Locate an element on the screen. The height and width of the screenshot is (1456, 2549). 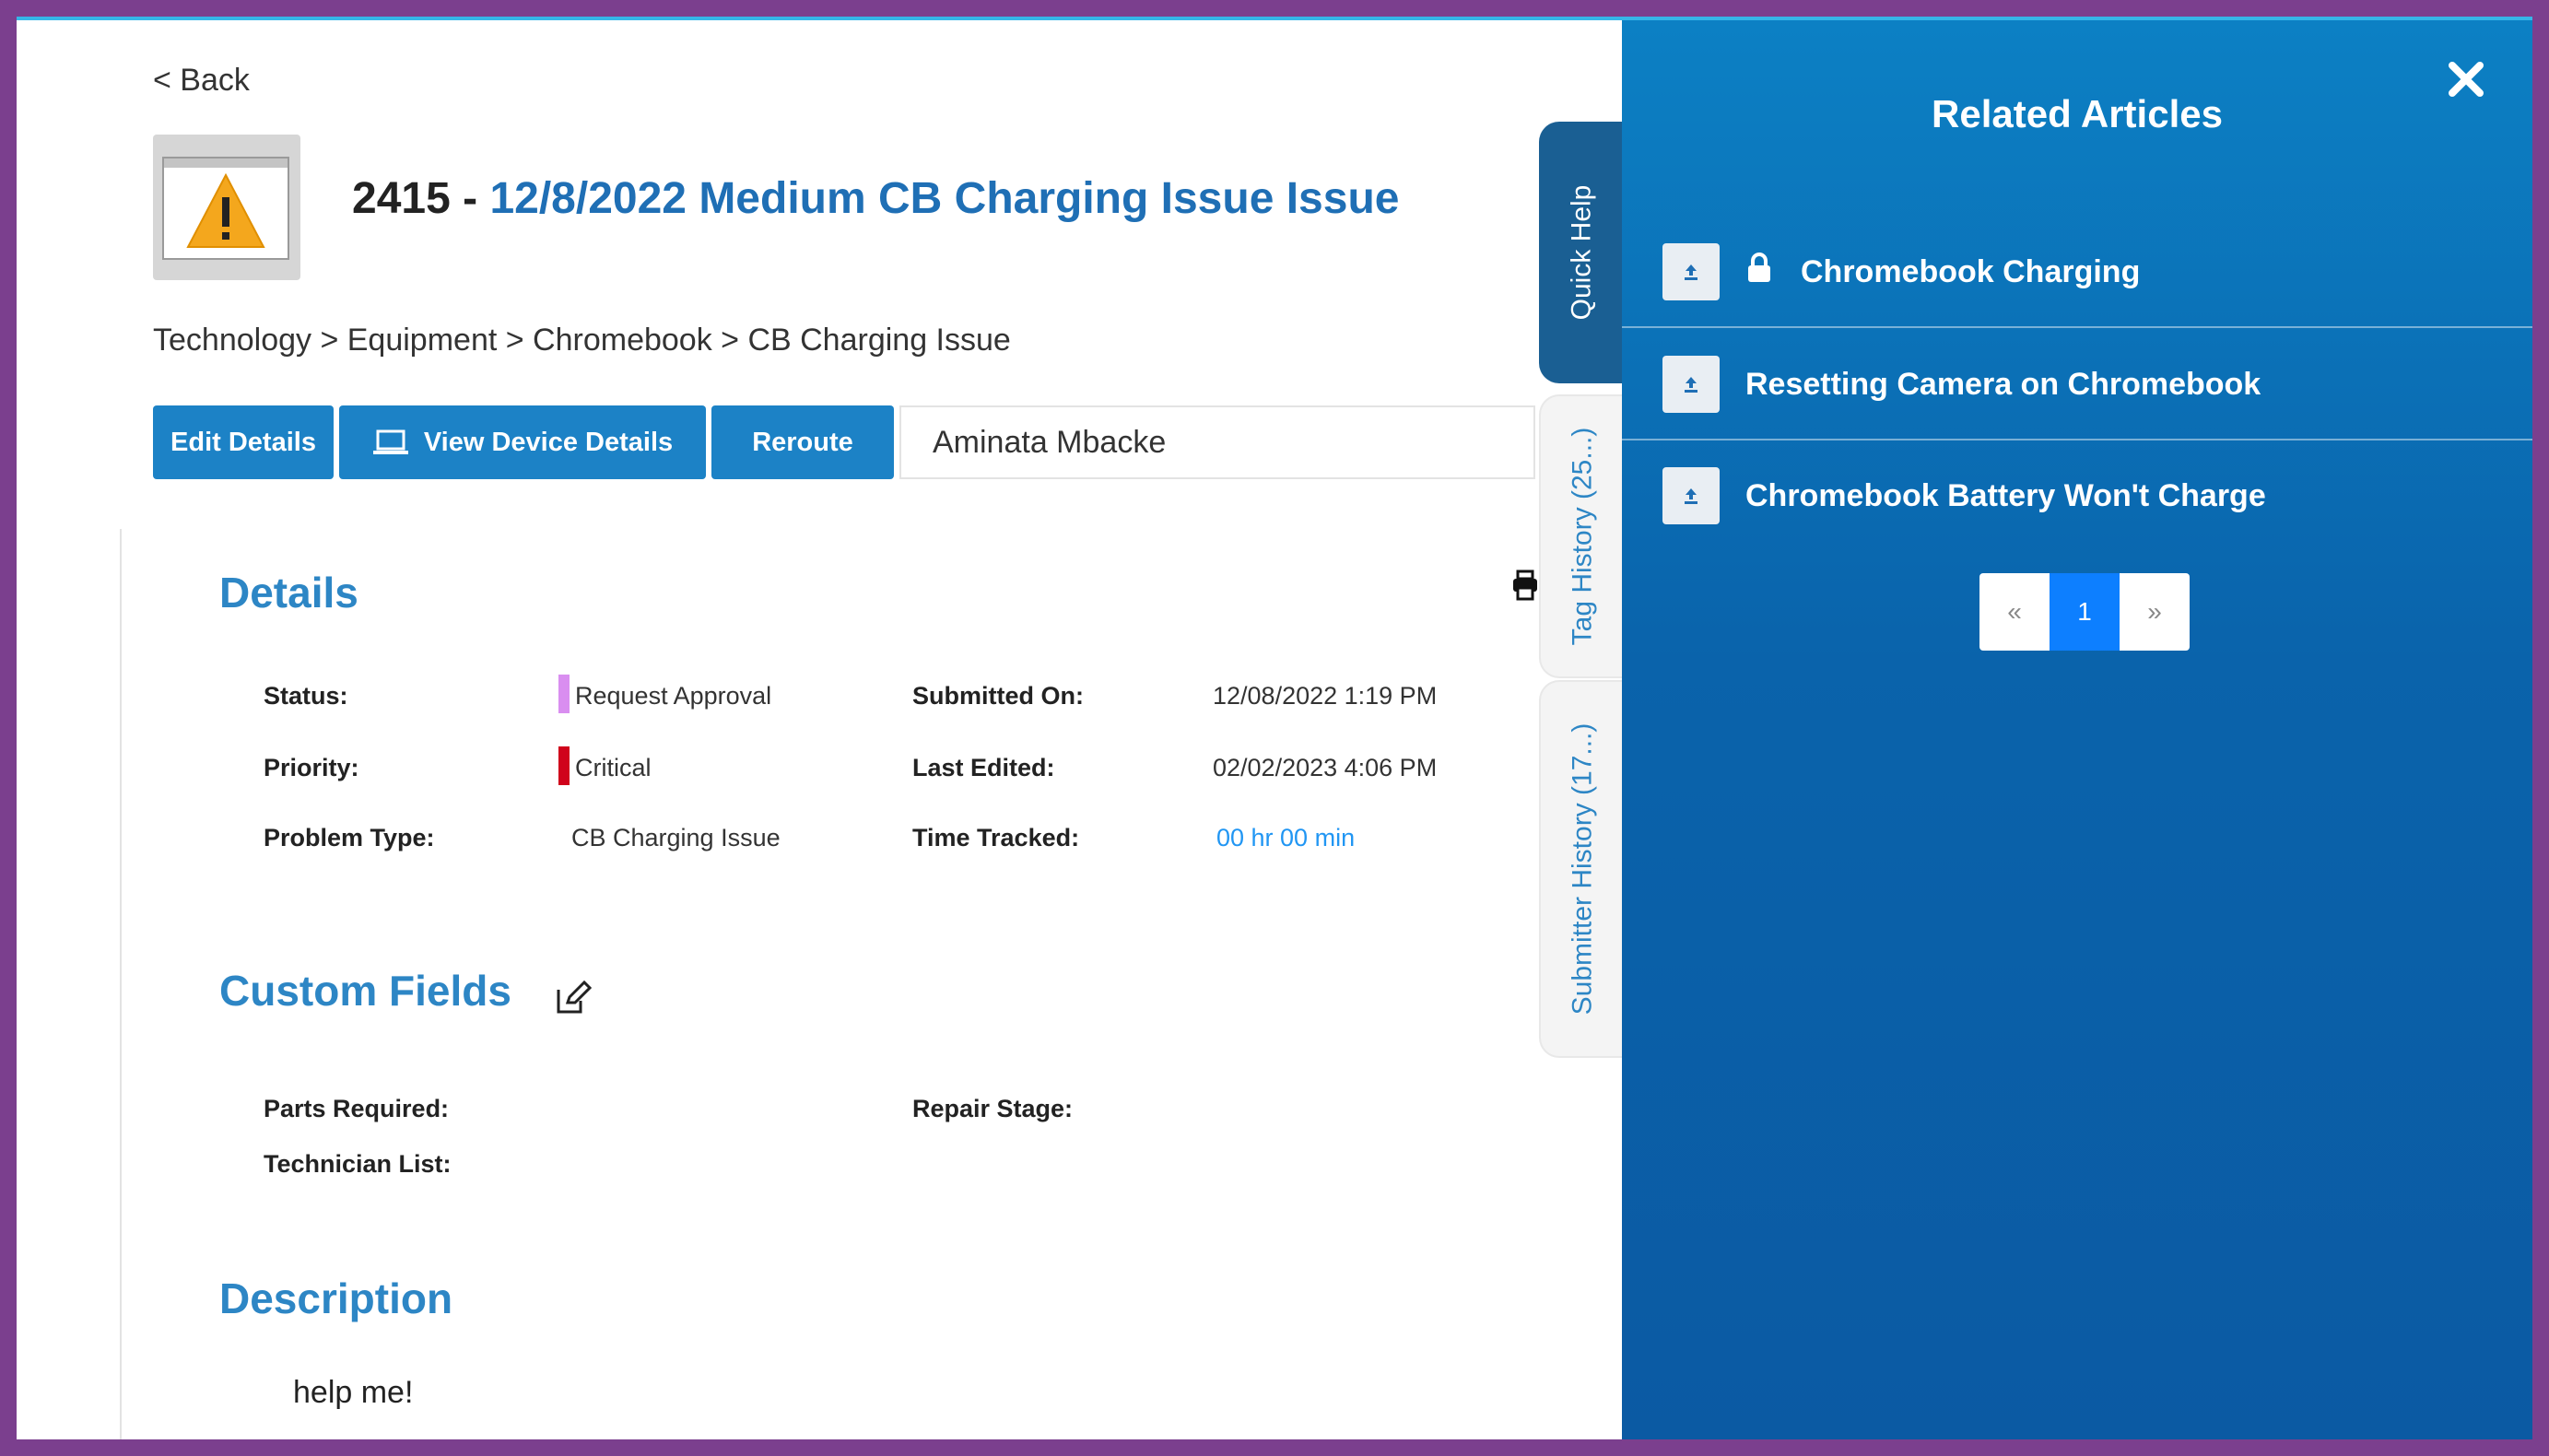
technician-list-label: Technician List: is located at coordinates (358, 1164).